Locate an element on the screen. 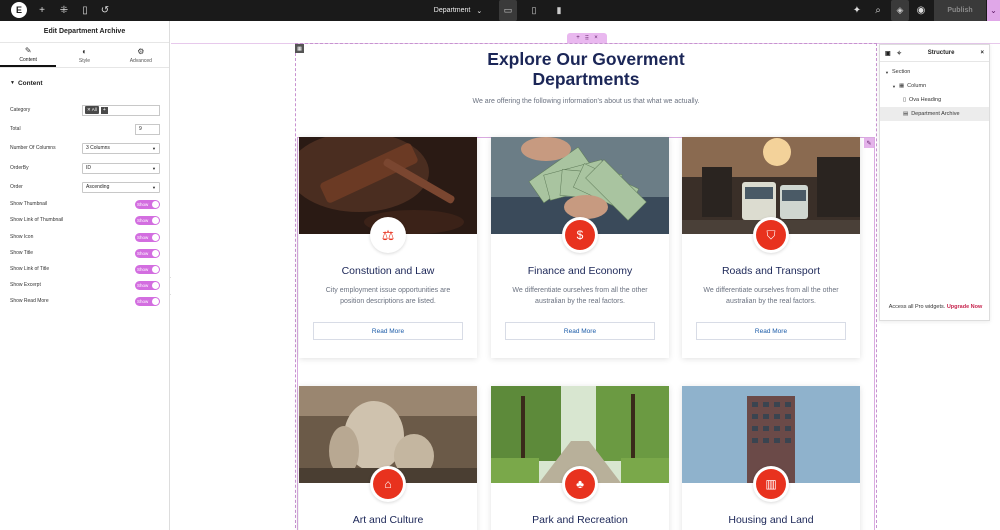 The width and height of the screenshot is (1000, 530). department-card: ♣ Park and Recreation is located at coordinates (580, 458).